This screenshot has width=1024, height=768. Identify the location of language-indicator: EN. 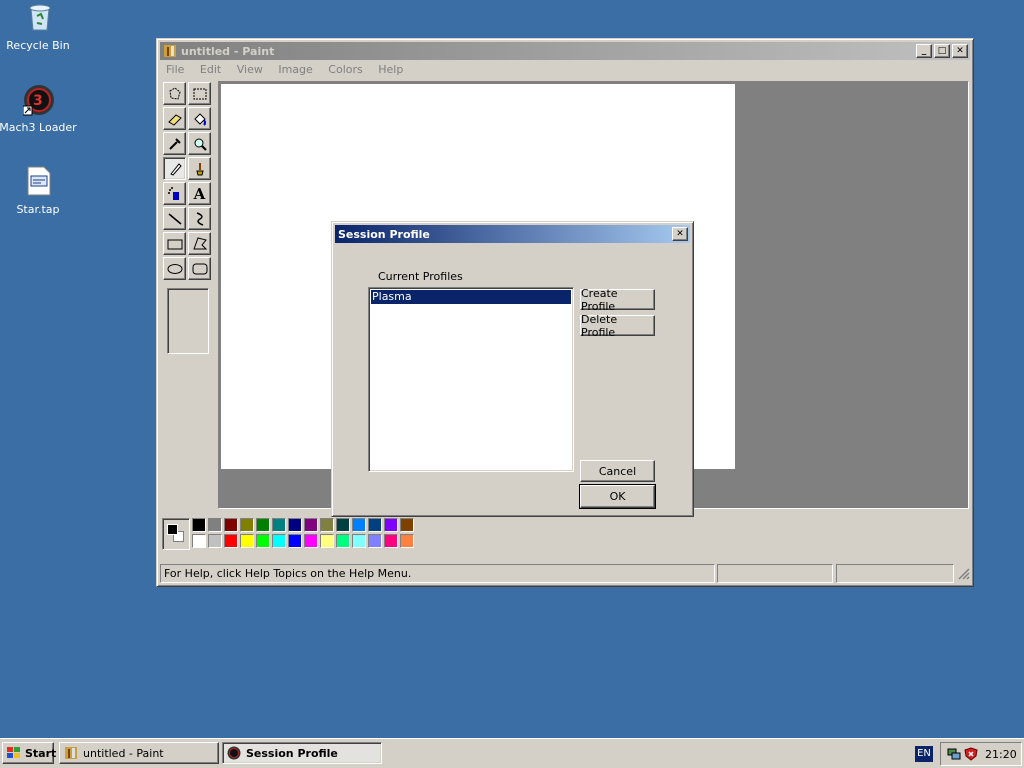
(924, 754).